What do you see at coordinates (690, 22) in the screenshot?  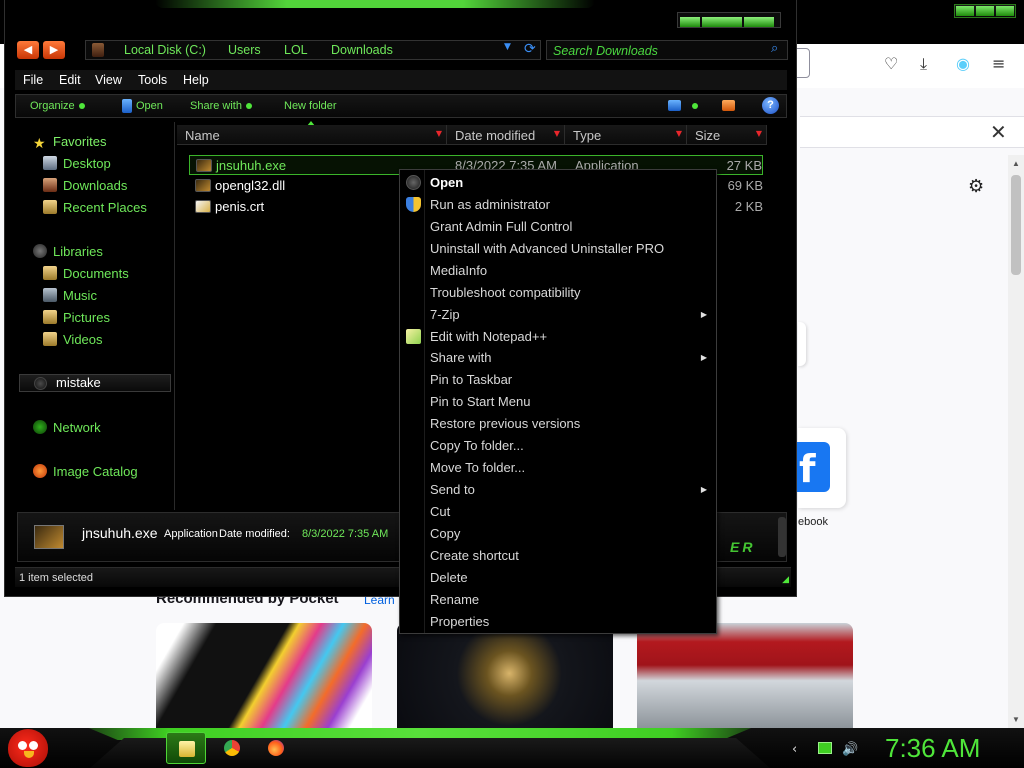 I see `minimize-button` at bounding box center [690, 22].